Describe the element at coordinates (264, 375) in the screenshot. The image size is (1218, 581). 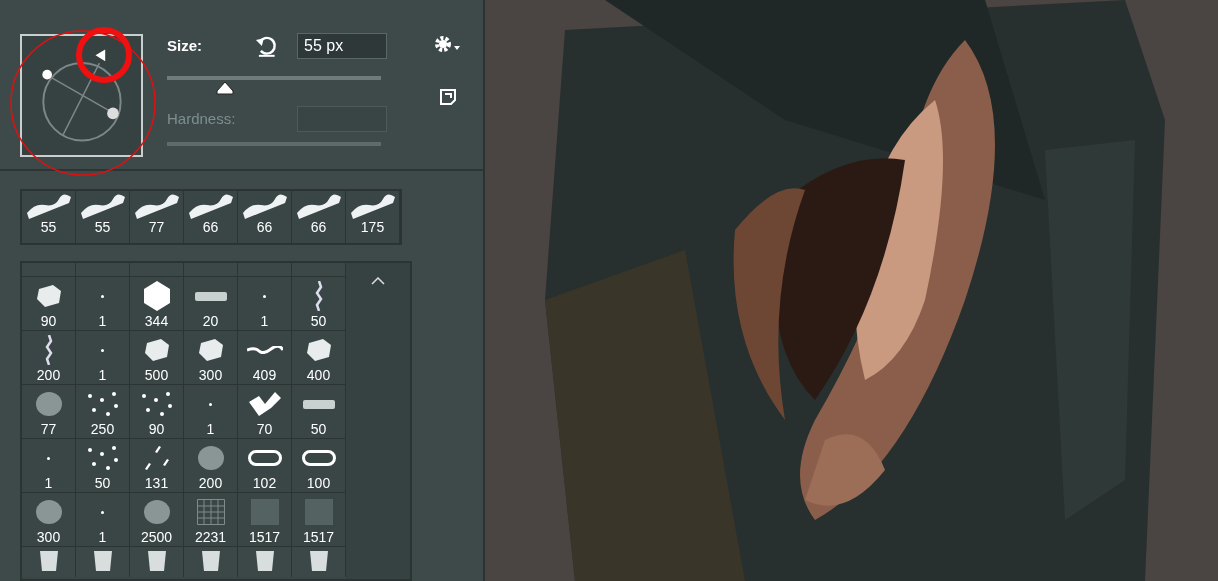
I see `tip-size: 409` at that location.